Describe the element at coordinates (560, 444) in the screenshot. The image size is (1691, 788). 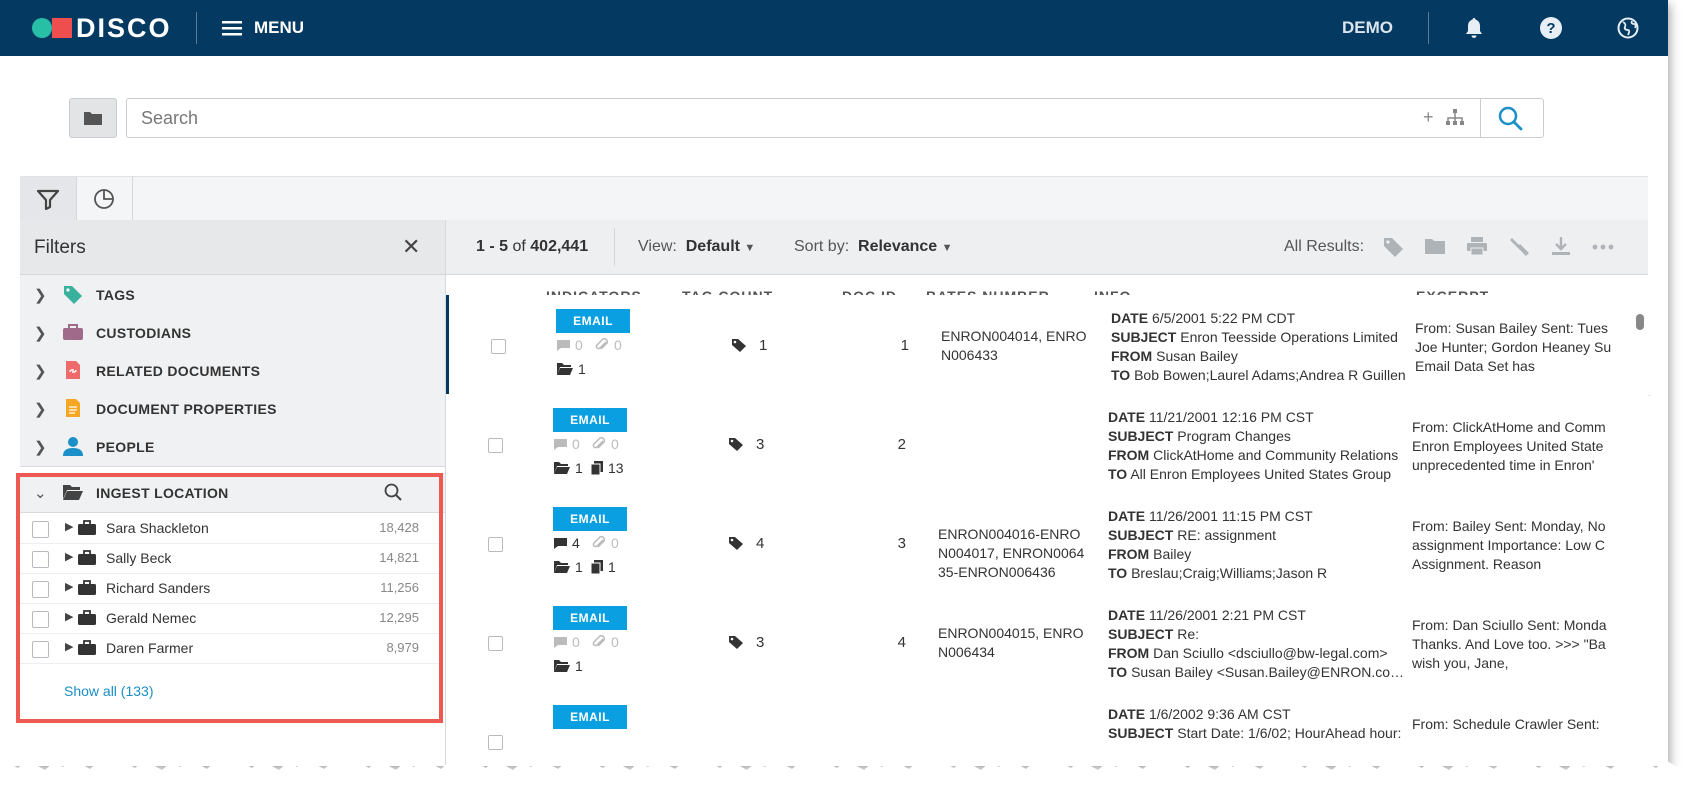
I see `comment-icon` at that location.